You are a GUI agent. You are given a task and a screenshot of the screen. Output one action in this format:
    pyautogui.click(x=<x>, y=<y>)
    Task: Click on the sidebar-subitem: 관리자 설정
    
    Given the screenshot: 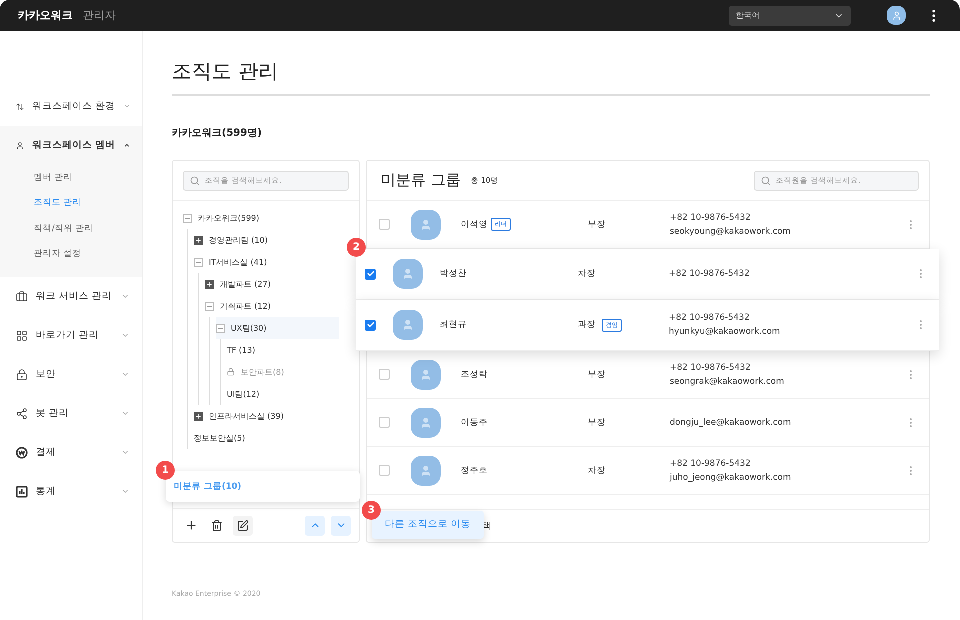 What is the action you would take?
    pyautogui.click(x=71, y=254)
    